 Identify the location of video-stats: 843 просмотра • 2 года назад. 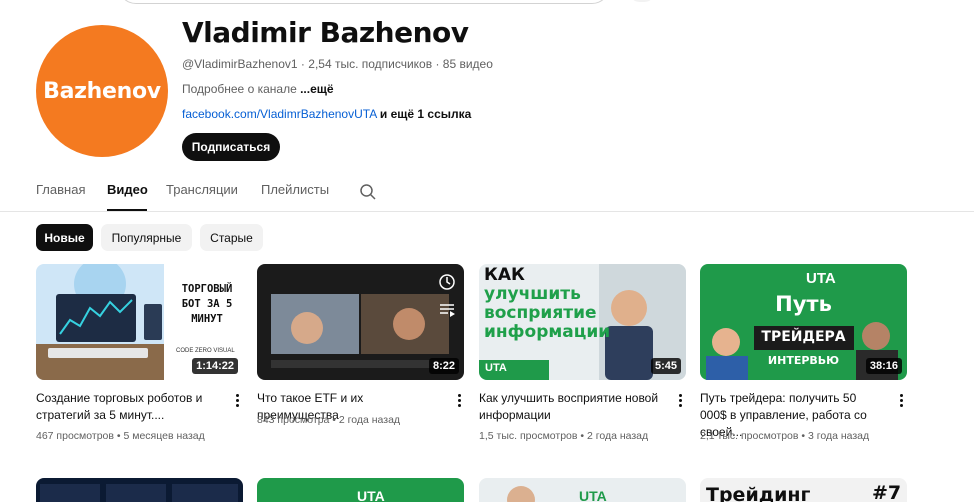
(329, 420).